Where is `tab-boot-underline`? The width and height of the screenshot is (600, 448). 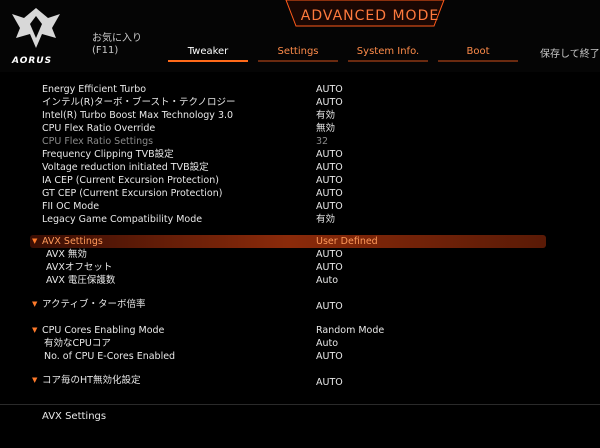 tab-boot-underline is located at coordinates (478, 61).